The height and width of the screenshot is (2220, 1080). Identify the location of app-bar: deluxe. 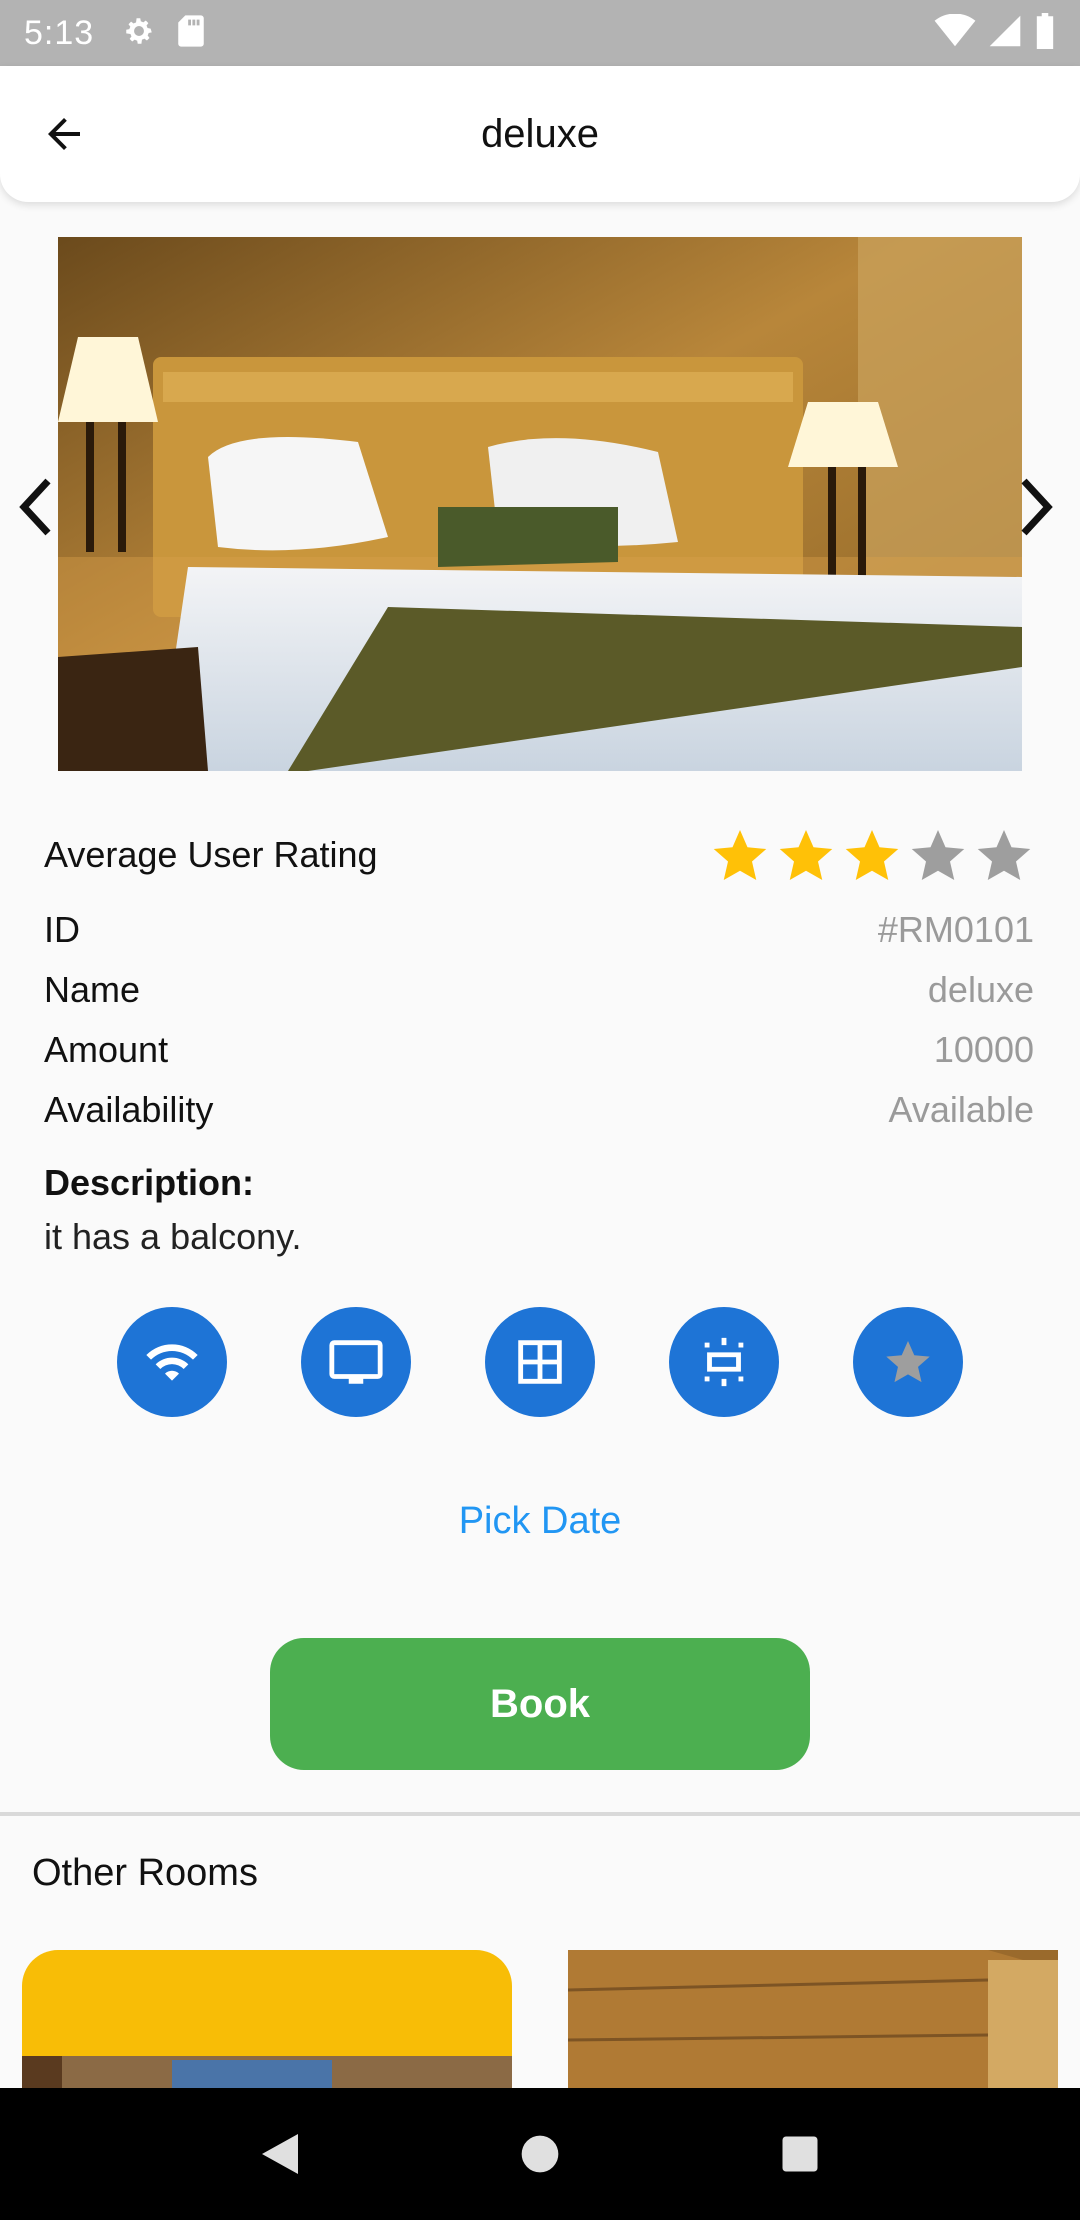
(540, 134).